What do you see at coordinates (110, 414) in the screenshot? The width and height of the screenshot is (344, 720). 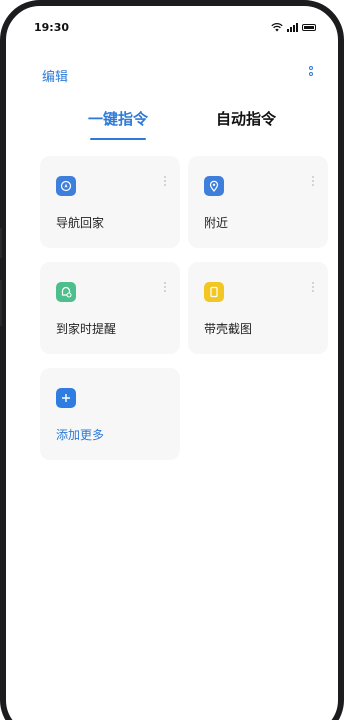 I see `add-more-card: 添加更多` at bounding box center [110, 414].